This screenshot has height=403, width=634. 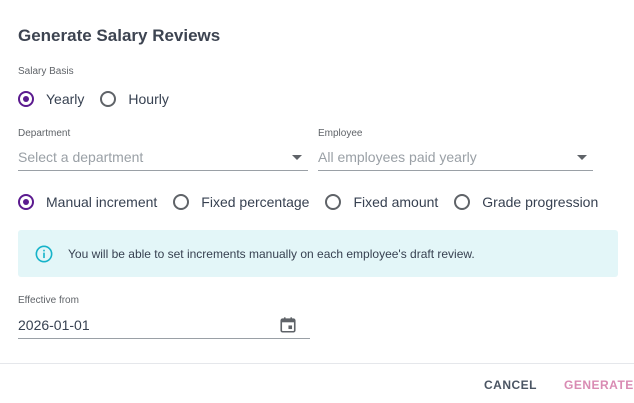 I want to click on effective-from-value: 2026-01-01, so click(x=54, y=325).